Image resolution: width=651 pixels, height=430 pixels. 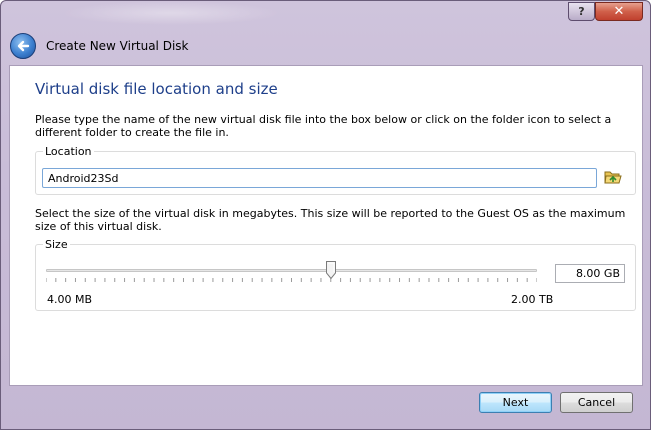 I want to click on close-button: ✕, so click(x=619, y=11).